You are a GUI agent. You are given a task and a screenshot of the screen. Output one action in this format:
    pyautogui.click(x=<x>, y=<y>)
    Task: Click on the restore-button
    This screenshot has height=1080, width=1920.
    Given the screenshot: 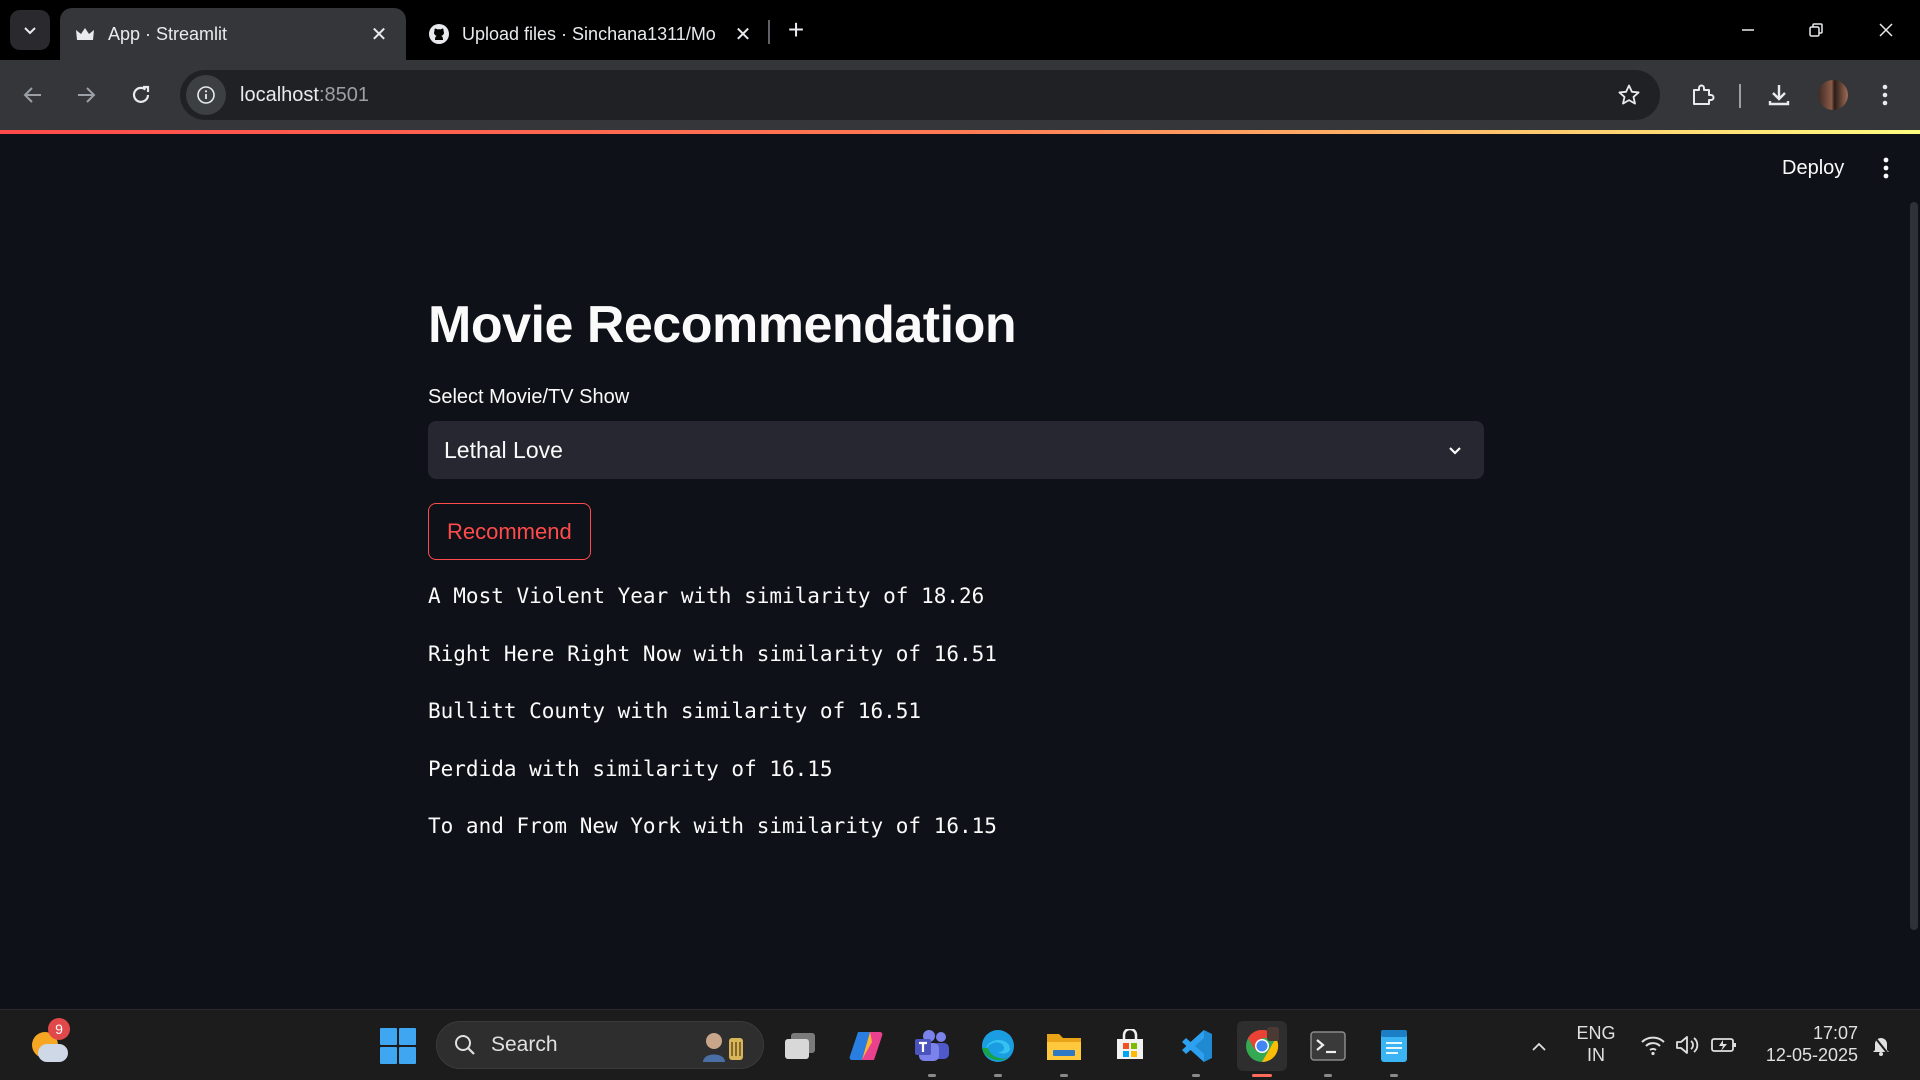 What is the action you would take?
    pyautogui.click(x=1816, y=30)
    